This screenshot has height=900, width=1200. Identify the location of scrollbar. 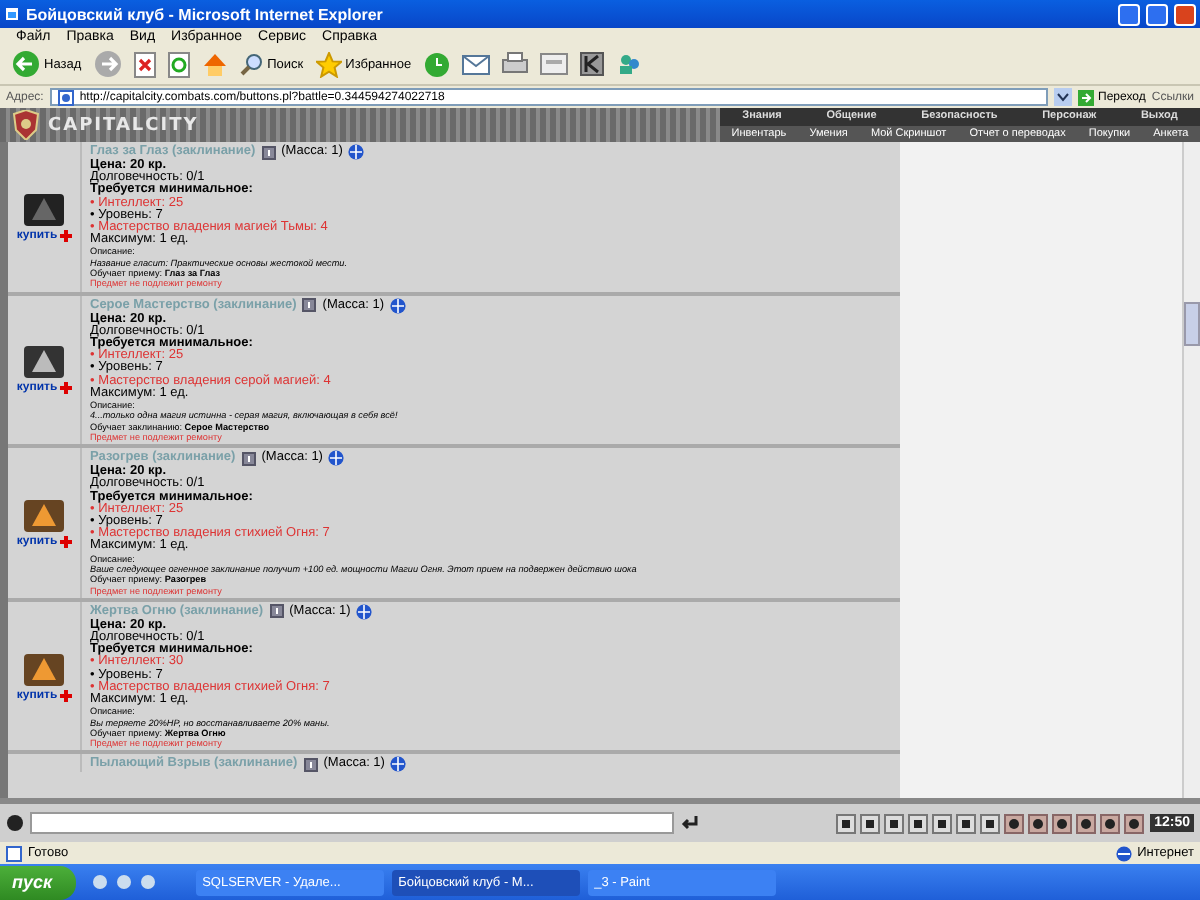
(1191, 470).